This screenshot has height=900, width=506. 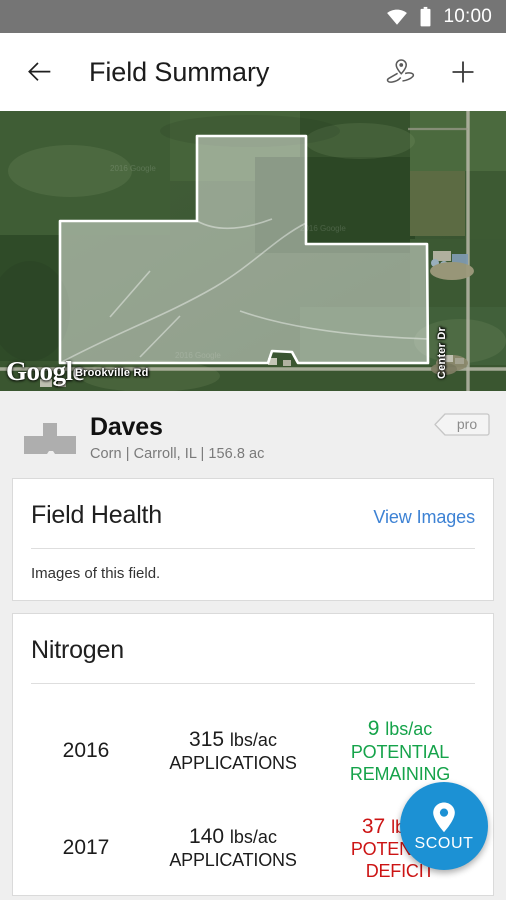 I want to click on nitrogen-header: Nitrogen, so click(x=253, y=648).